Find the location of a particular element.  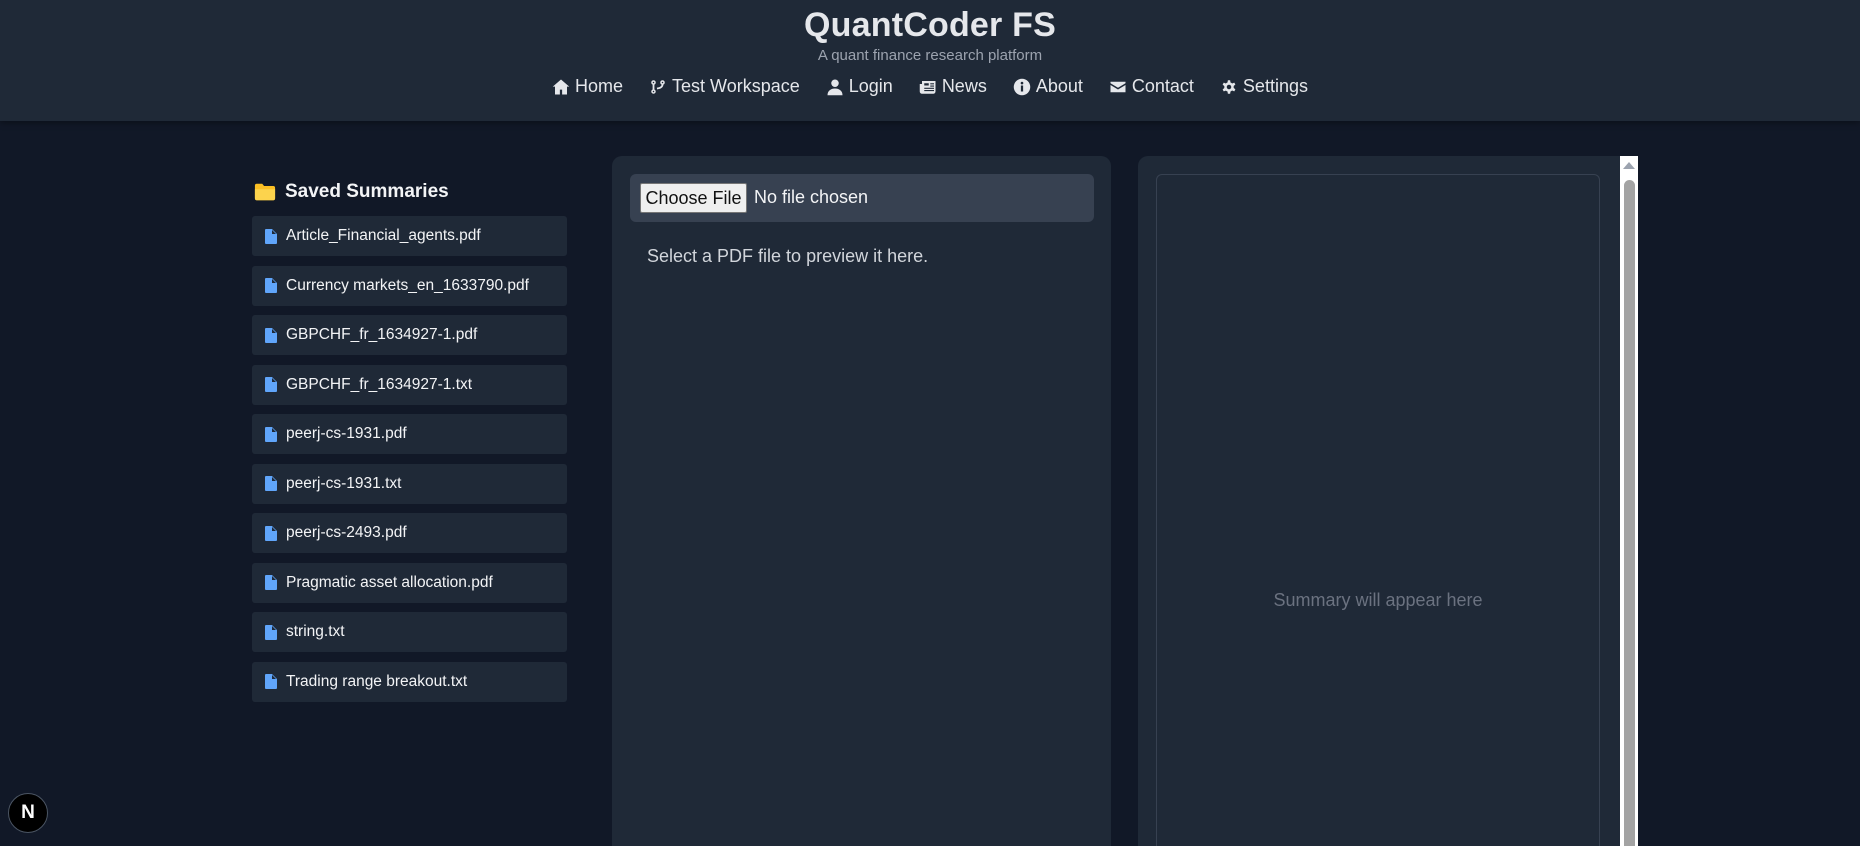

list-item: peerj-cs-2493.pdf is located at coordinates (409, 533).